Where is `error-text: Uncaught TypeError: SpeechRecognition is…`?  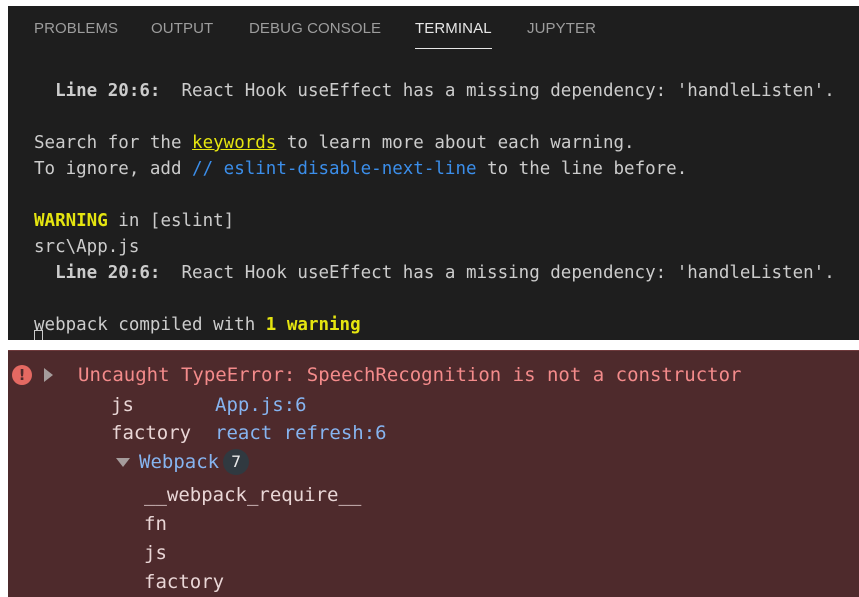
error-text: Uncaught TypeError: SpeechRecognition is… is located at coordinates (410, 375).